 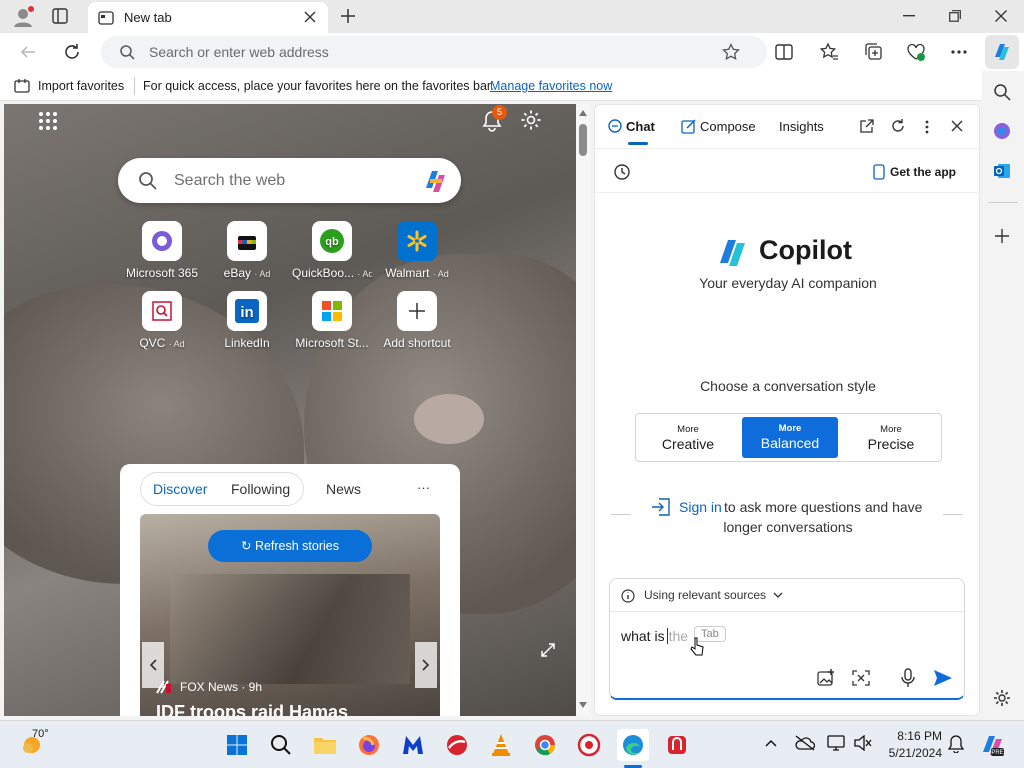 What do you see at coordinates (423, 487) in the screenshot?
I see `feed-more-button: ···` at bounding box center [423, 487].